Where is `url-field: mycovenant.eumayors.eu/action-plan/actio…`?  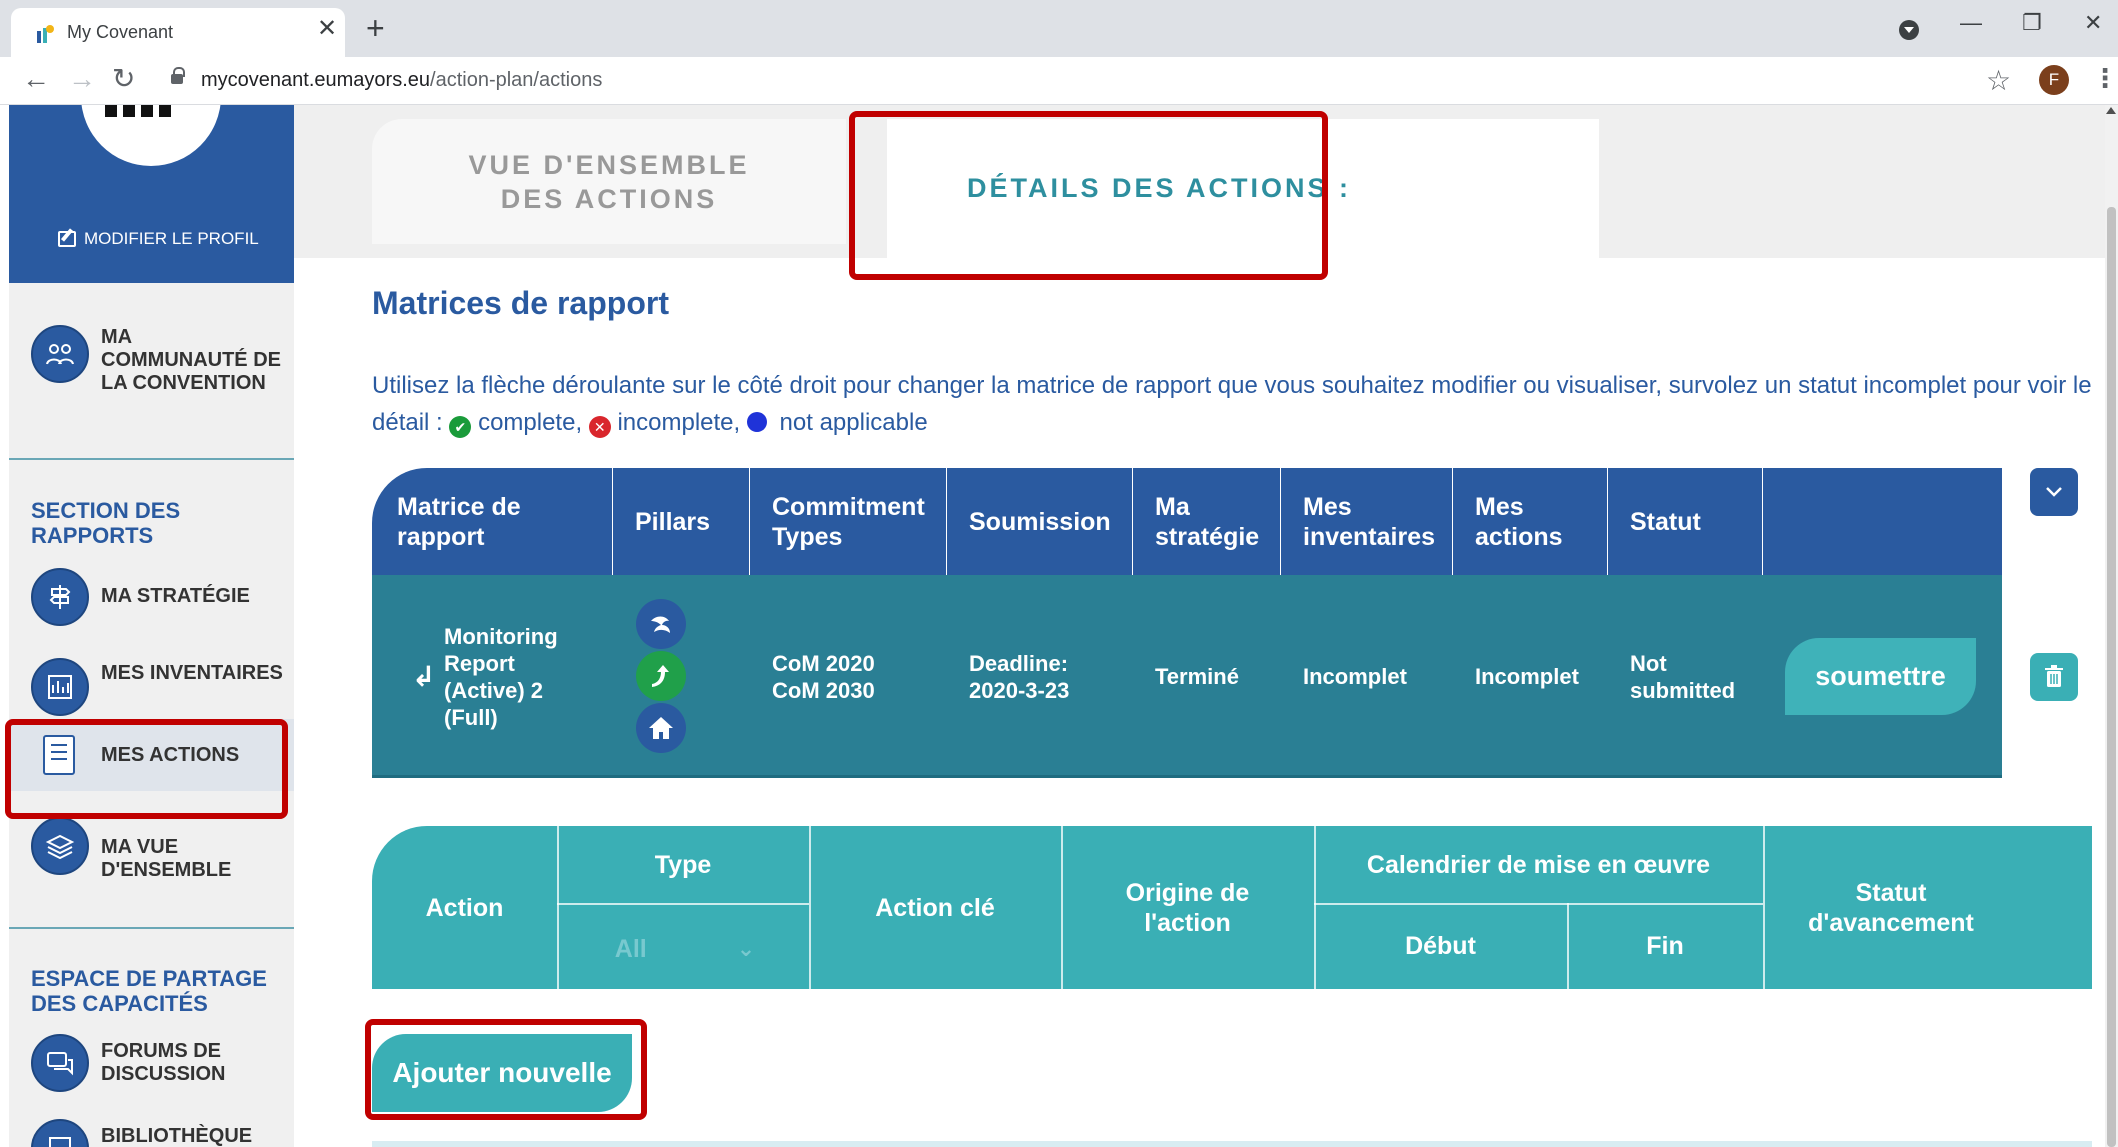
url-field: mycovenant.eumayors.eu/action-plan/actio… is located at coordinates (401, 80).